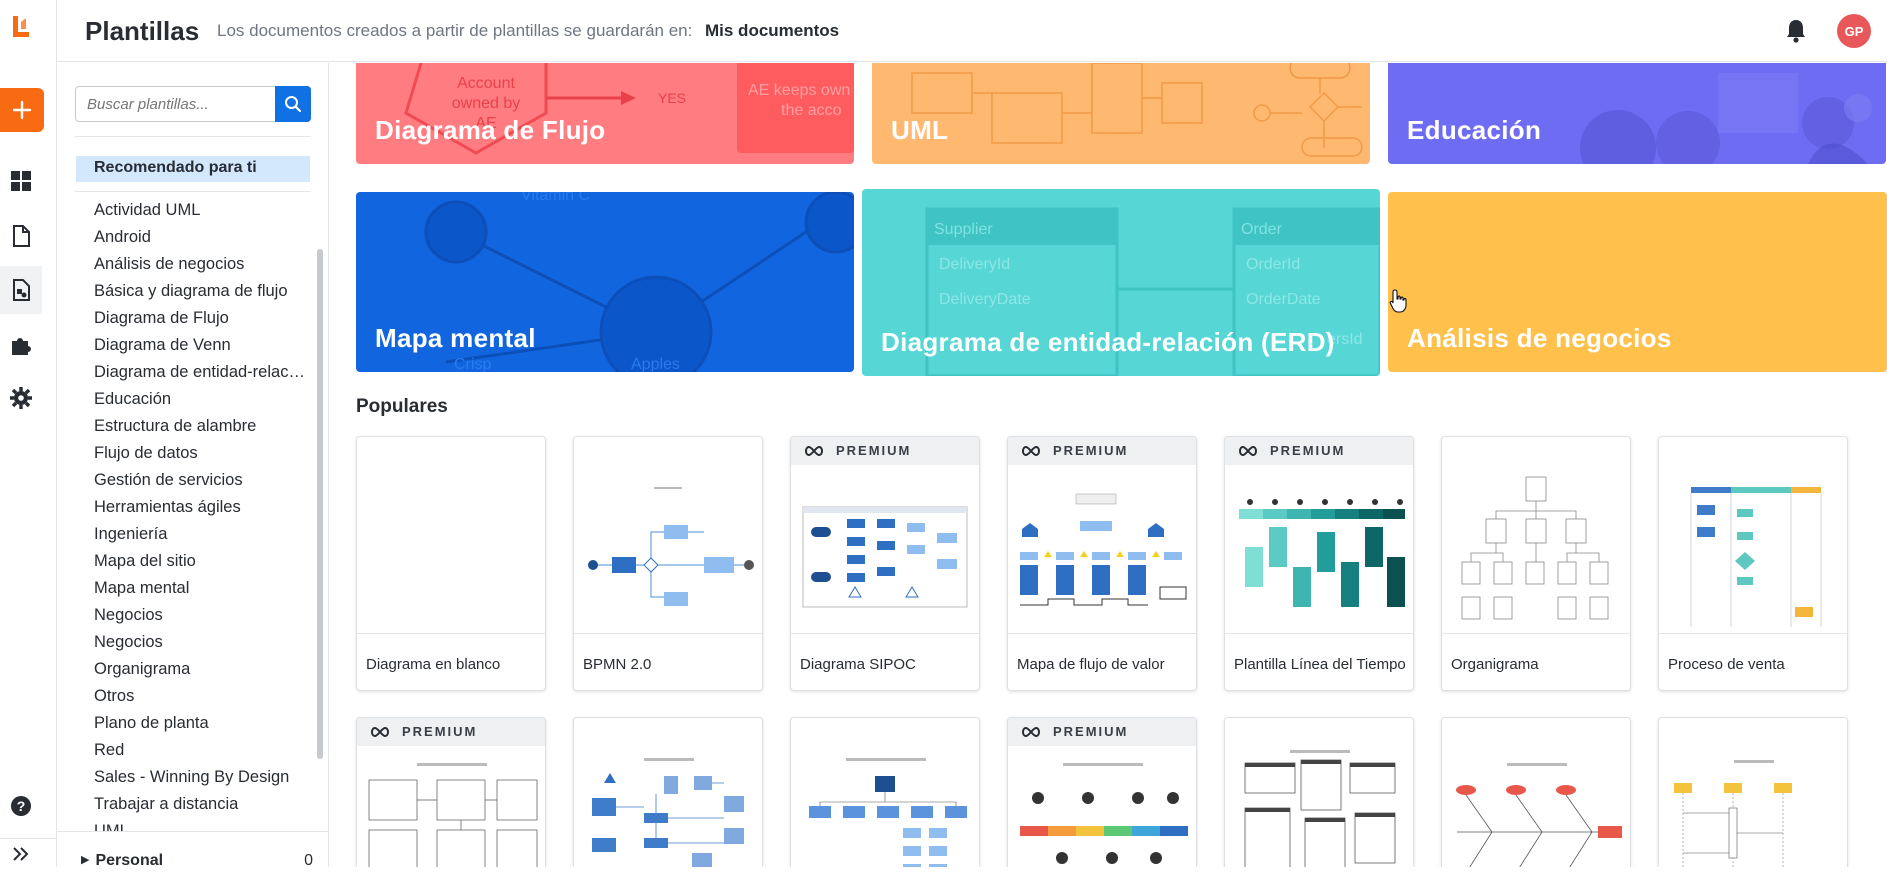  What do you see at coordinates (20, 27) in the screenshot?
I see `lucid-logo-icon` at bounding box center [20, 27].